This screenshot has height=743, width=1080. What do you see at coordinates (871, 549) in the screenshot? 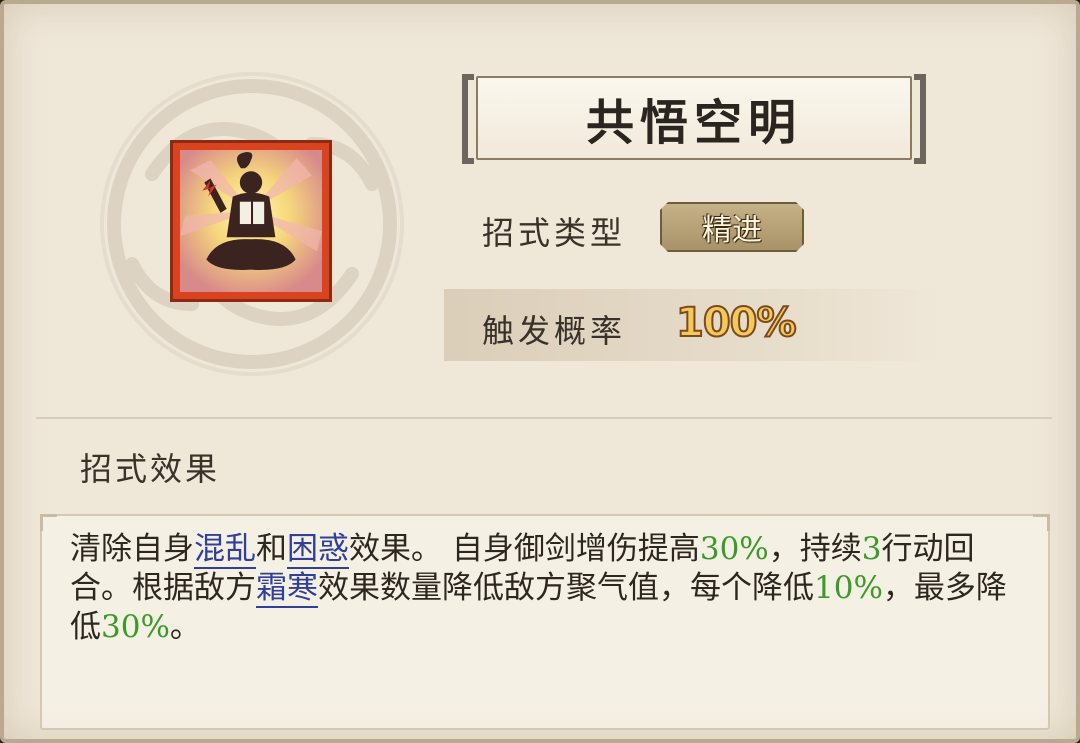
I see `effect-value: 3` at bounding box center [871, 549].